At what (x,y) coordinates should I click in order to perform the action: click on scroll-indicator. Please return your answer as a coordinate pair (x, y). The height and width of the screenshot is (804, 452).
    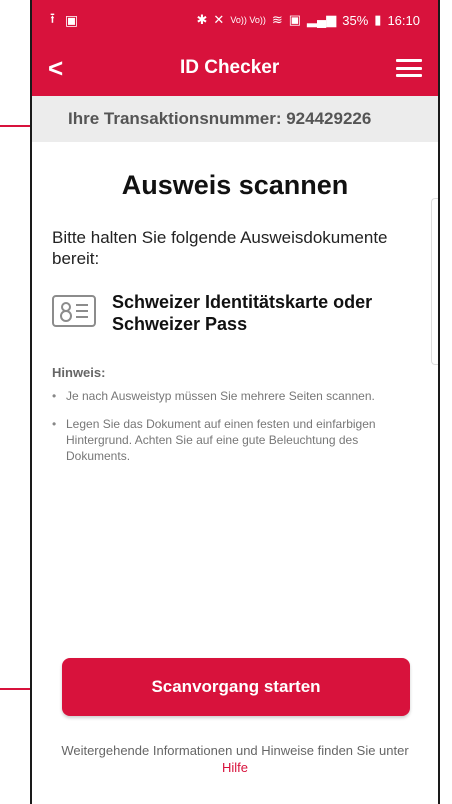
    Looking at the image, I should click on (434, 281).